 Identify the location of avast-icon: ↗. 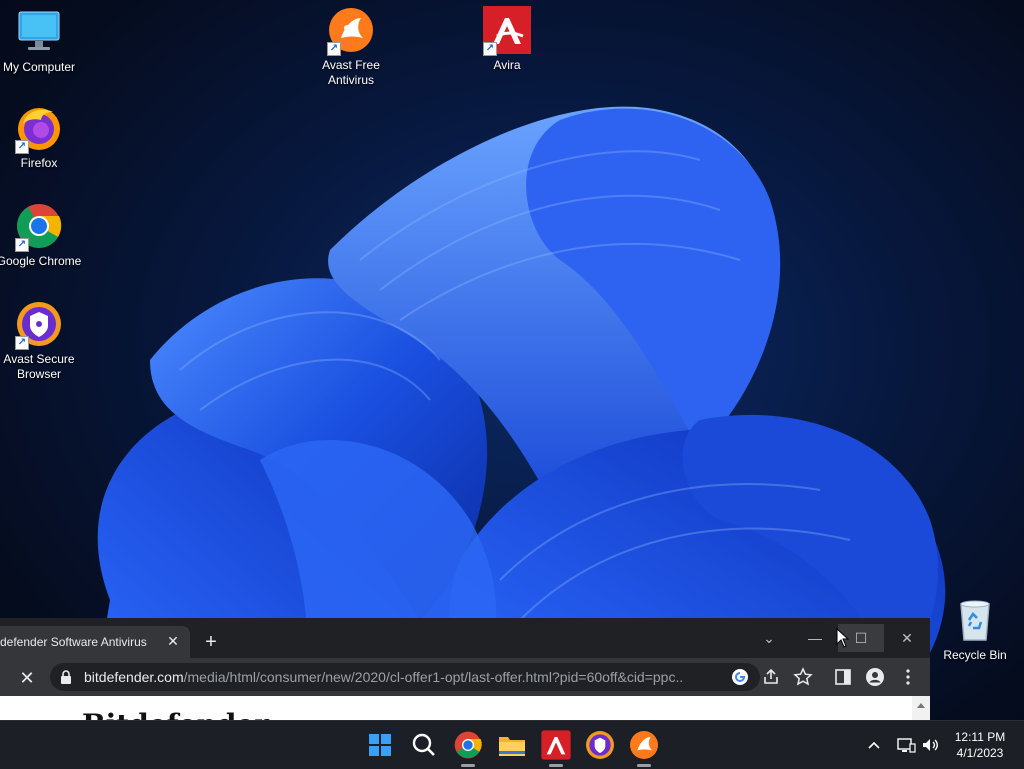
(351, 31).